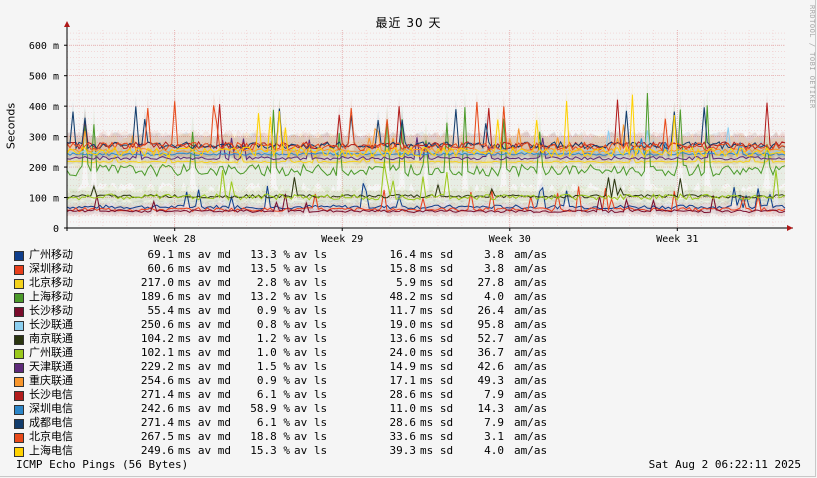  Describe the element at coordinates (51, 394) in the screenshot. I see `legend-series-name: 长沙电信` at that location.